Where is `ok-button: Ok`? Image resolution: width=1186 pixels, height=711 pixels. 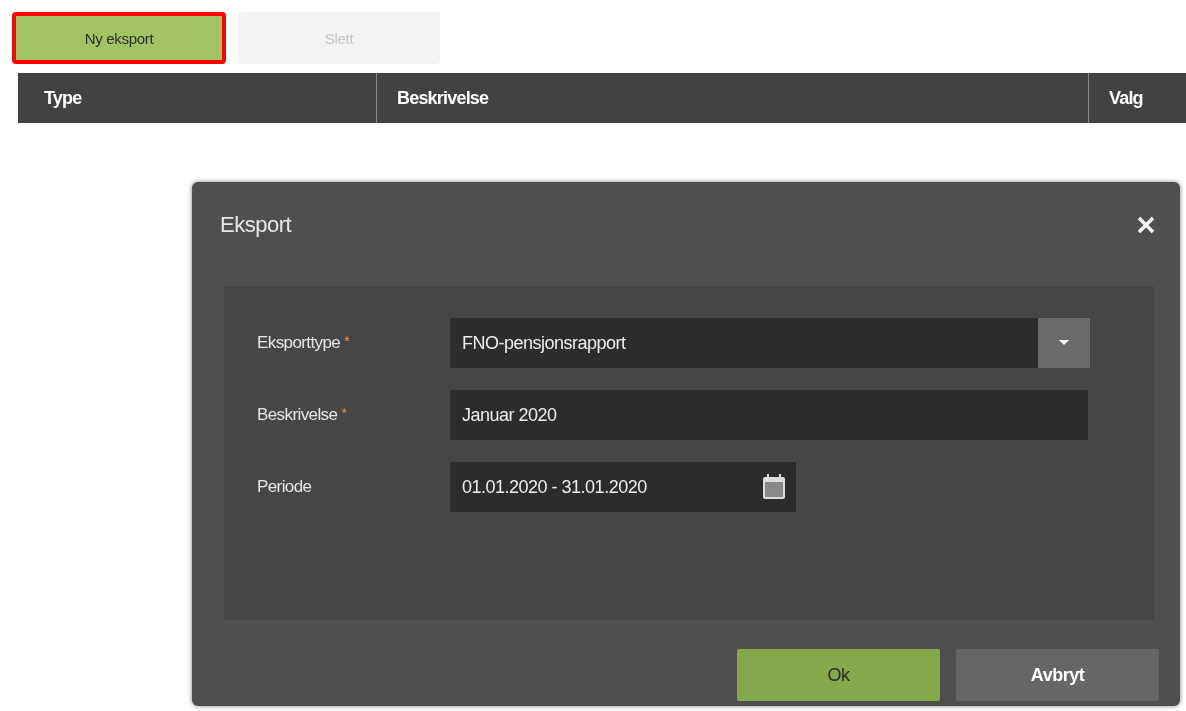
ok-button: Ok is located at coordinates (838, 675).